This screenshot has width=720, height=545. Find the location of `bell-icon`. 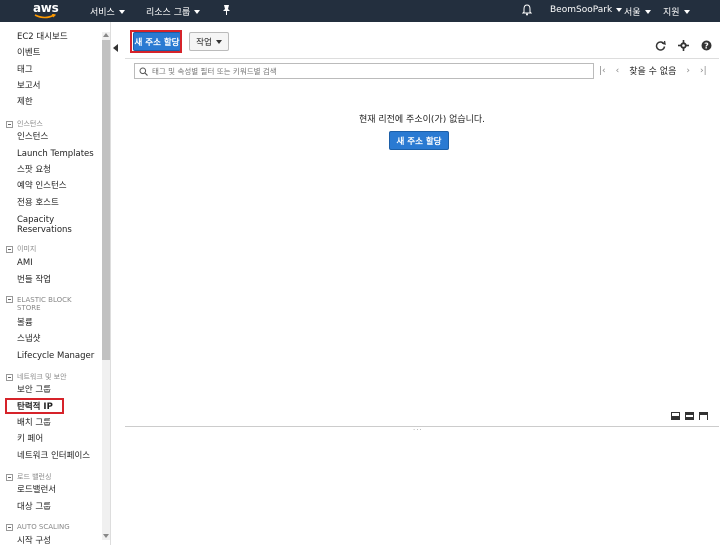

bell-icon is located at coordinates (527, 10).